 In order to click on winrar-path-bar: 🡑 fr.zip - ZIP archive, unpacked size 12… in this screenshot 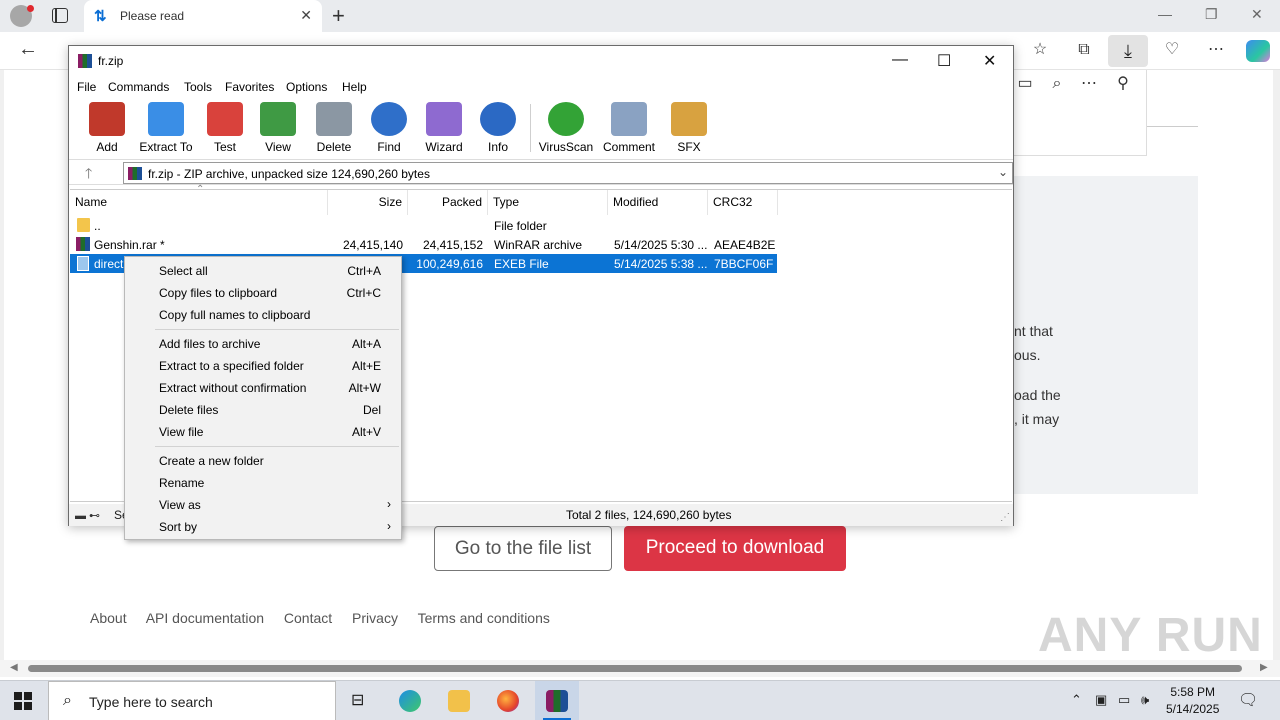, I will do `click(541, 172)`.